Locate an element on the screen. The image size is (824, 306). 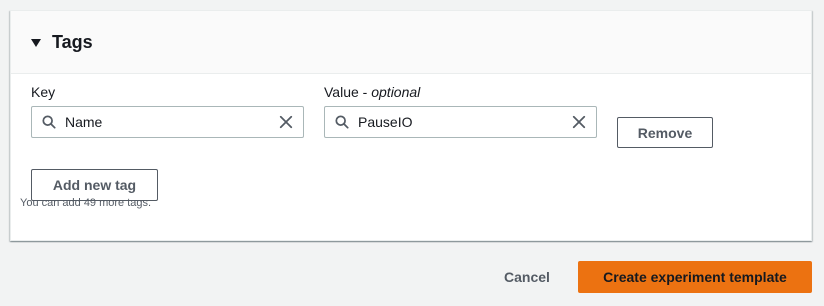
key-field is located at coordinates (167, 122).